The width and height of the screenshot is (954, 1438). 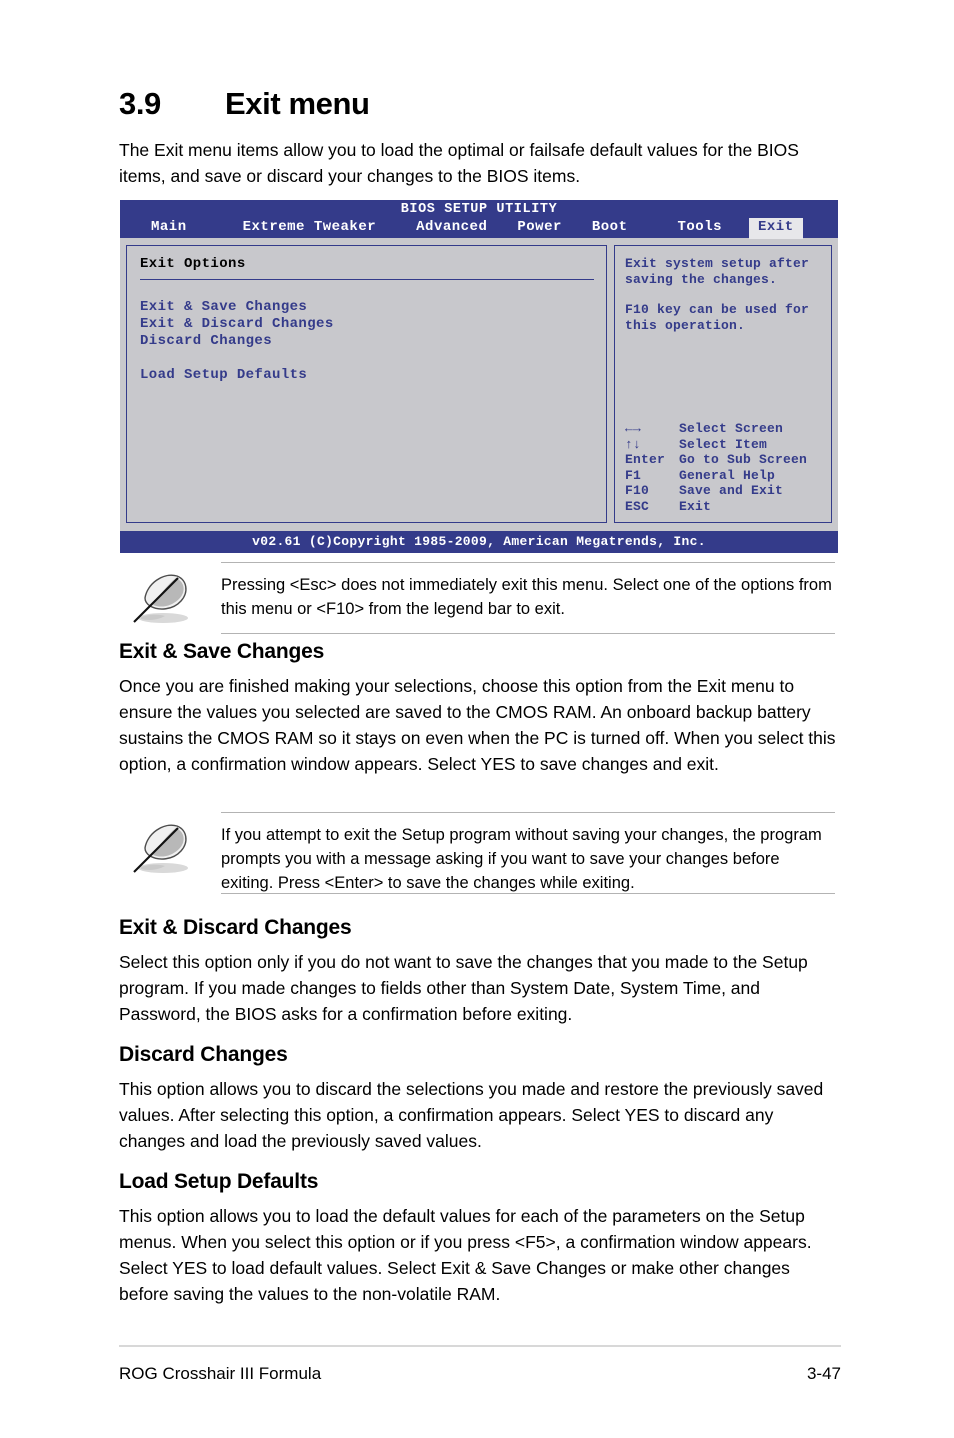 I want to click on help-line-3: F10 key can be used for, so click(x=717, y=309).